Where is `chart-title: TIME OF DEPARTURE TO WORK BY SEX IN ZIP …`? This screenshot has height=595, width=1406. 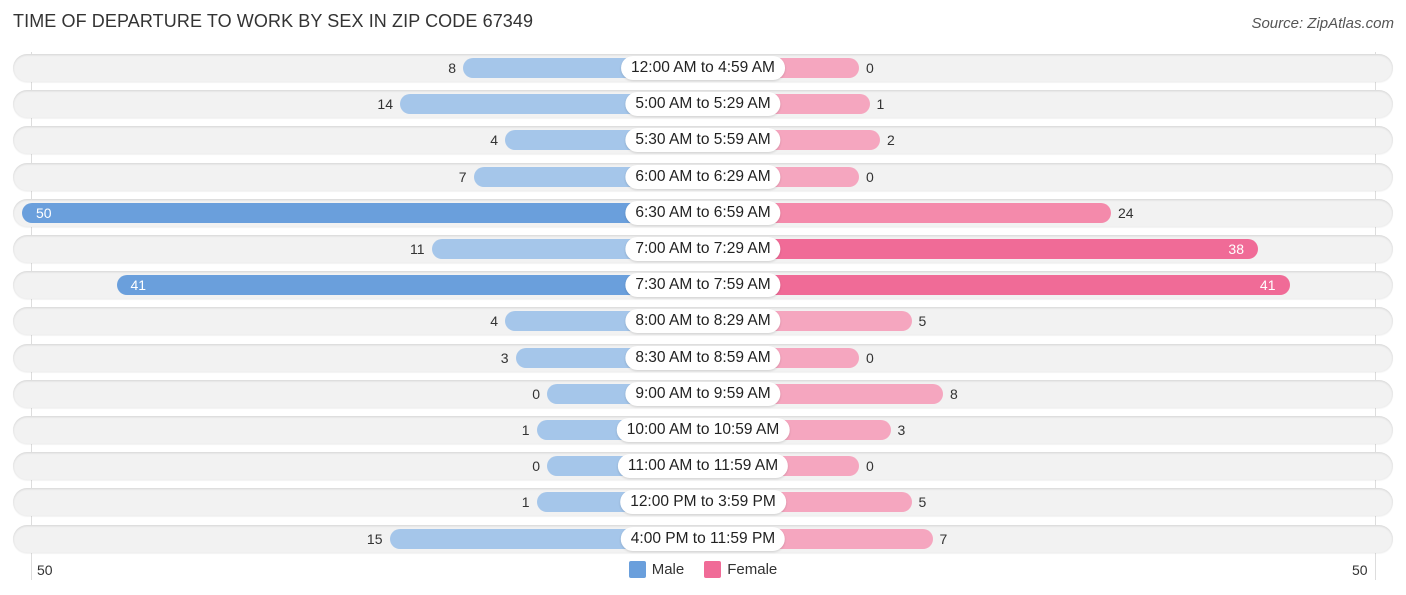
chart-title: TIME OF DEPARTURE TO WORK BY SEX IN ZIP … is located at coordinates (273, 21).